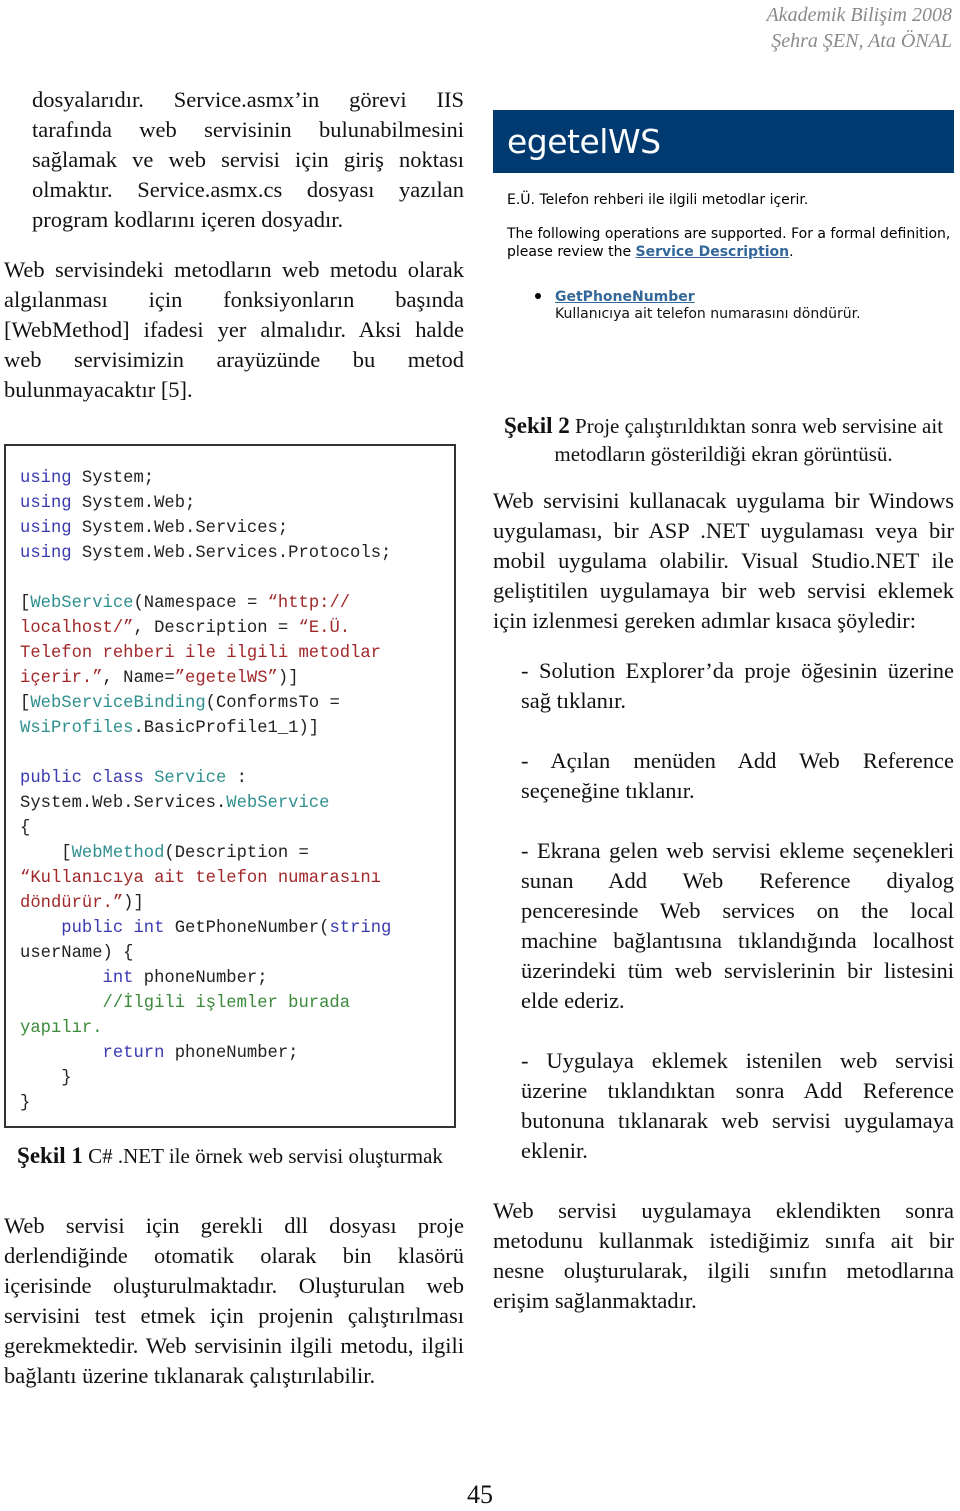 This screenshot has width=960, height=1511. I want to click on code-token: “E.Ü., so click(324, 628).